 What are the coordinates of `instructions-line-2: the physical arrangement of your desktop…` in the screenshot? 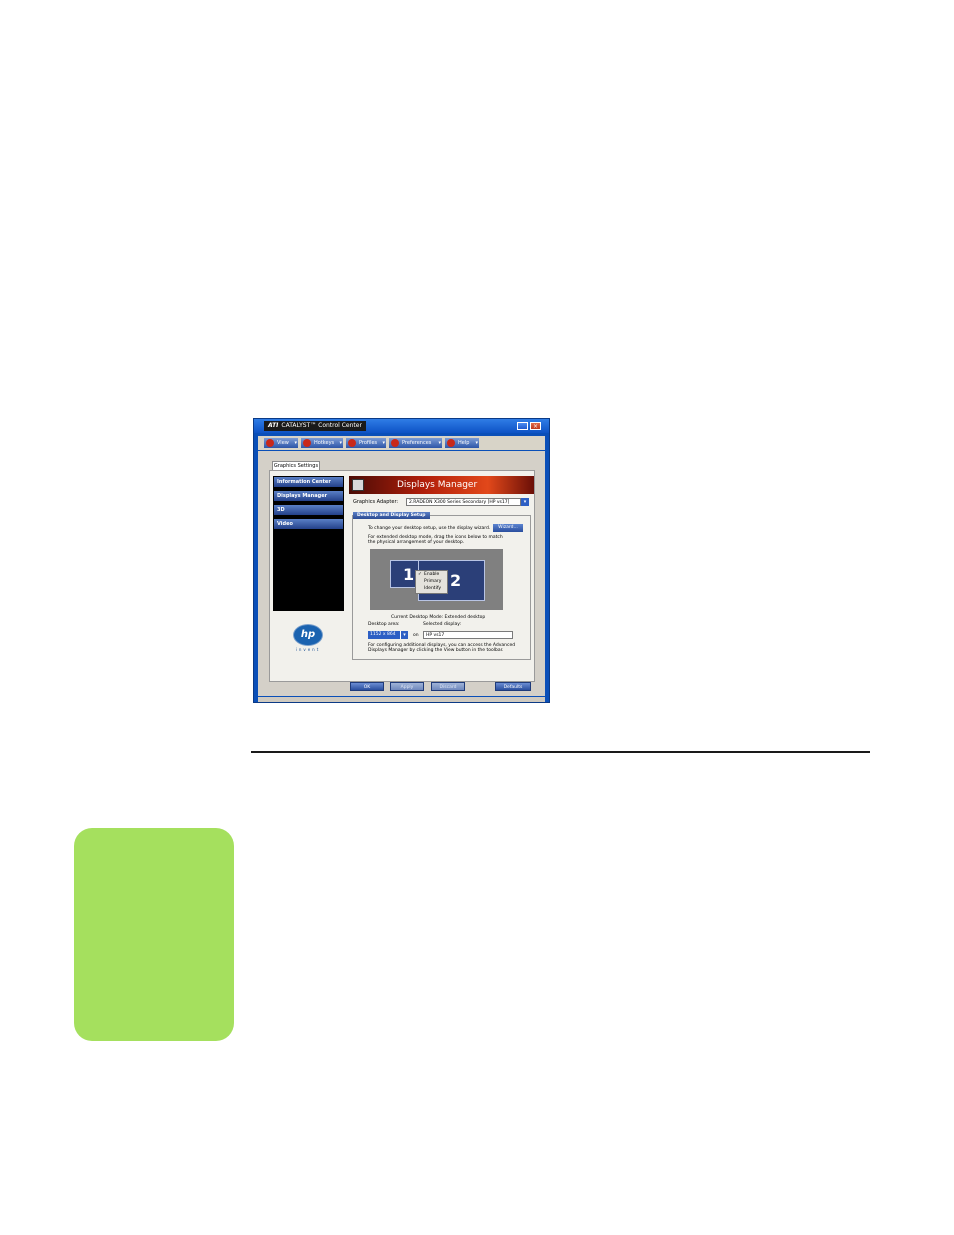 It's located at (416, 542).